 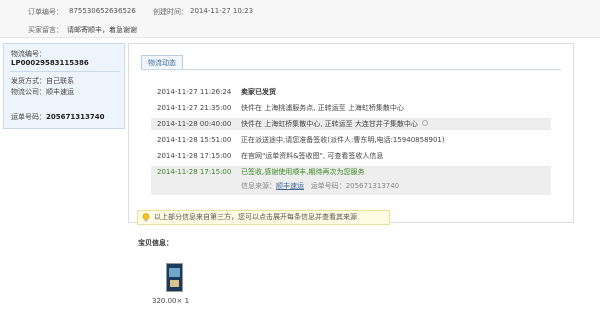 I want to click on info-source-line: 信息来源：顺丰速运 运单号码：205671313740, so click(x=320, y=186).